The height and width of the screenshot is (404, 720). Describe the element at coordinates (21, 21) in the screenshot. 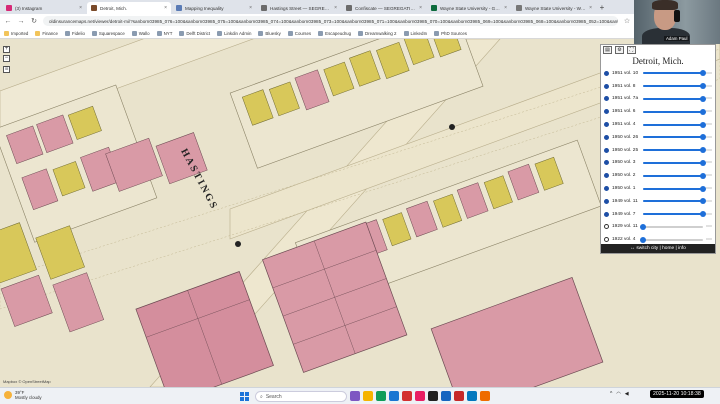

I see `forward-icon: →` at that location.